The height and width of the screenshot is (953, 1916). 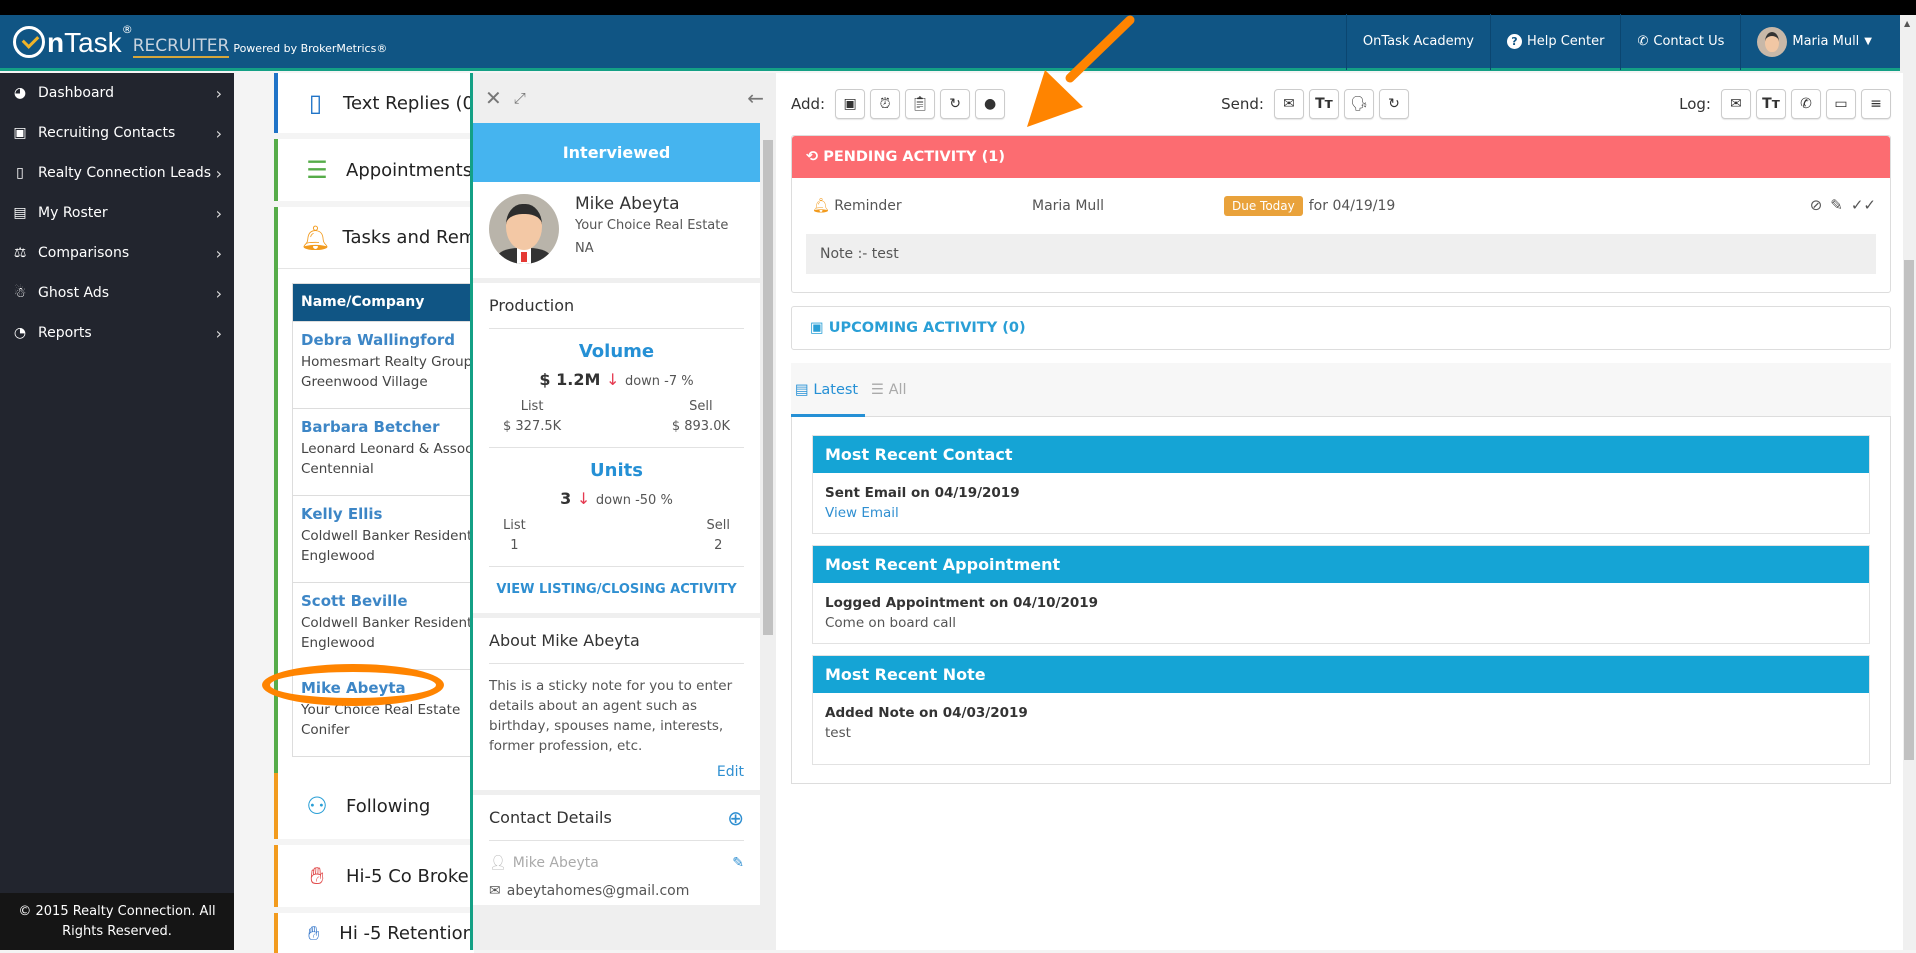 What do you see at coordinates (1514, 41) in the screenshot?
I see `question-circle-icon: ?` at bounding box center [1514, 41].